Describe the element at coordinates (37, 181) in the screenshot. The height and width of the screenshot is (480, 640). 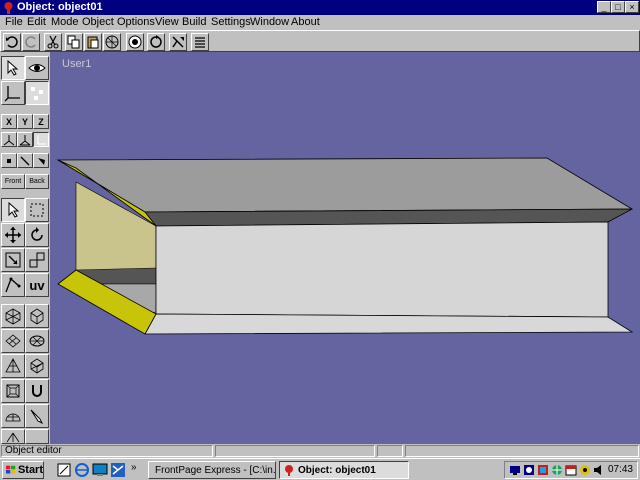
I see `back-view-button: Back` at that location.